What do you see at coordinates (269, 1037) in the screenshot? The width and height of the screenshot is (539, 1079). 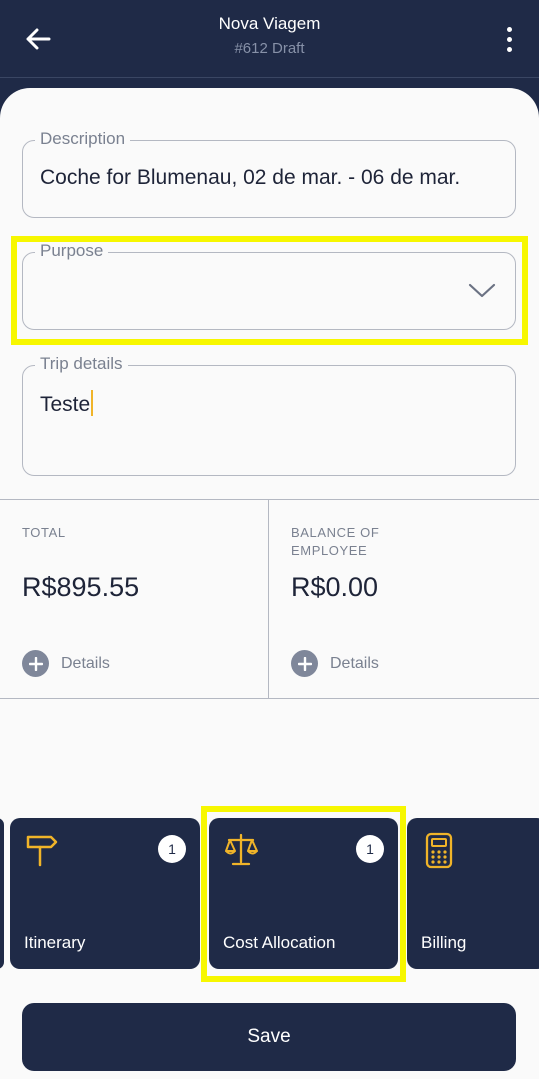 I see `save-button: Save` at bounding box center [269, 1037].